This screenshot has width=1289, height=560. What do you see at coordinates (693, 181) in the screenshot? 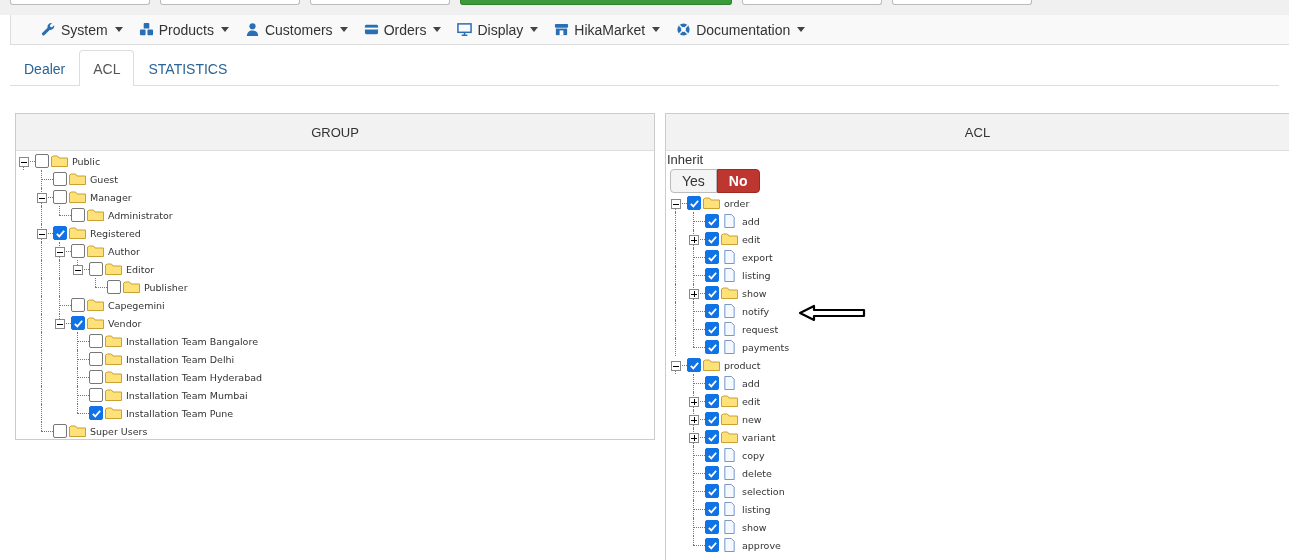
I see `toggle-button: Yes` at bounding box center [693, 181].